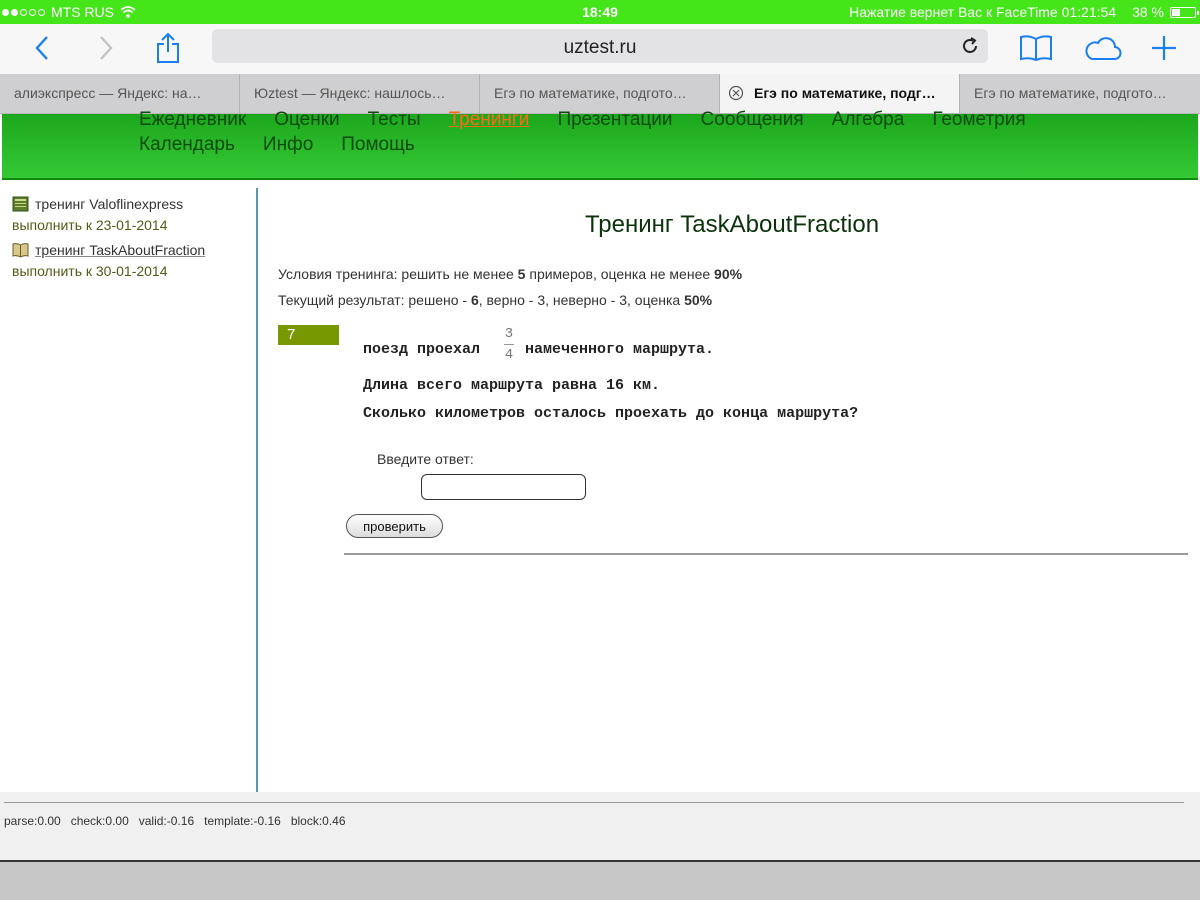 This screenshot has height=900, width=1200. Describe the element at coordinates (766, 554) in the screenshot. I see `content-divider` at that location.